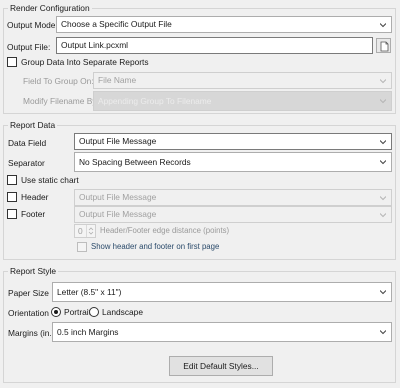 This screenshot has width=400, height=388. Describe the element at coordinates (116, 24) in the screenshot. I see `output-mode-value: Choose a Specific Output File` at that location.